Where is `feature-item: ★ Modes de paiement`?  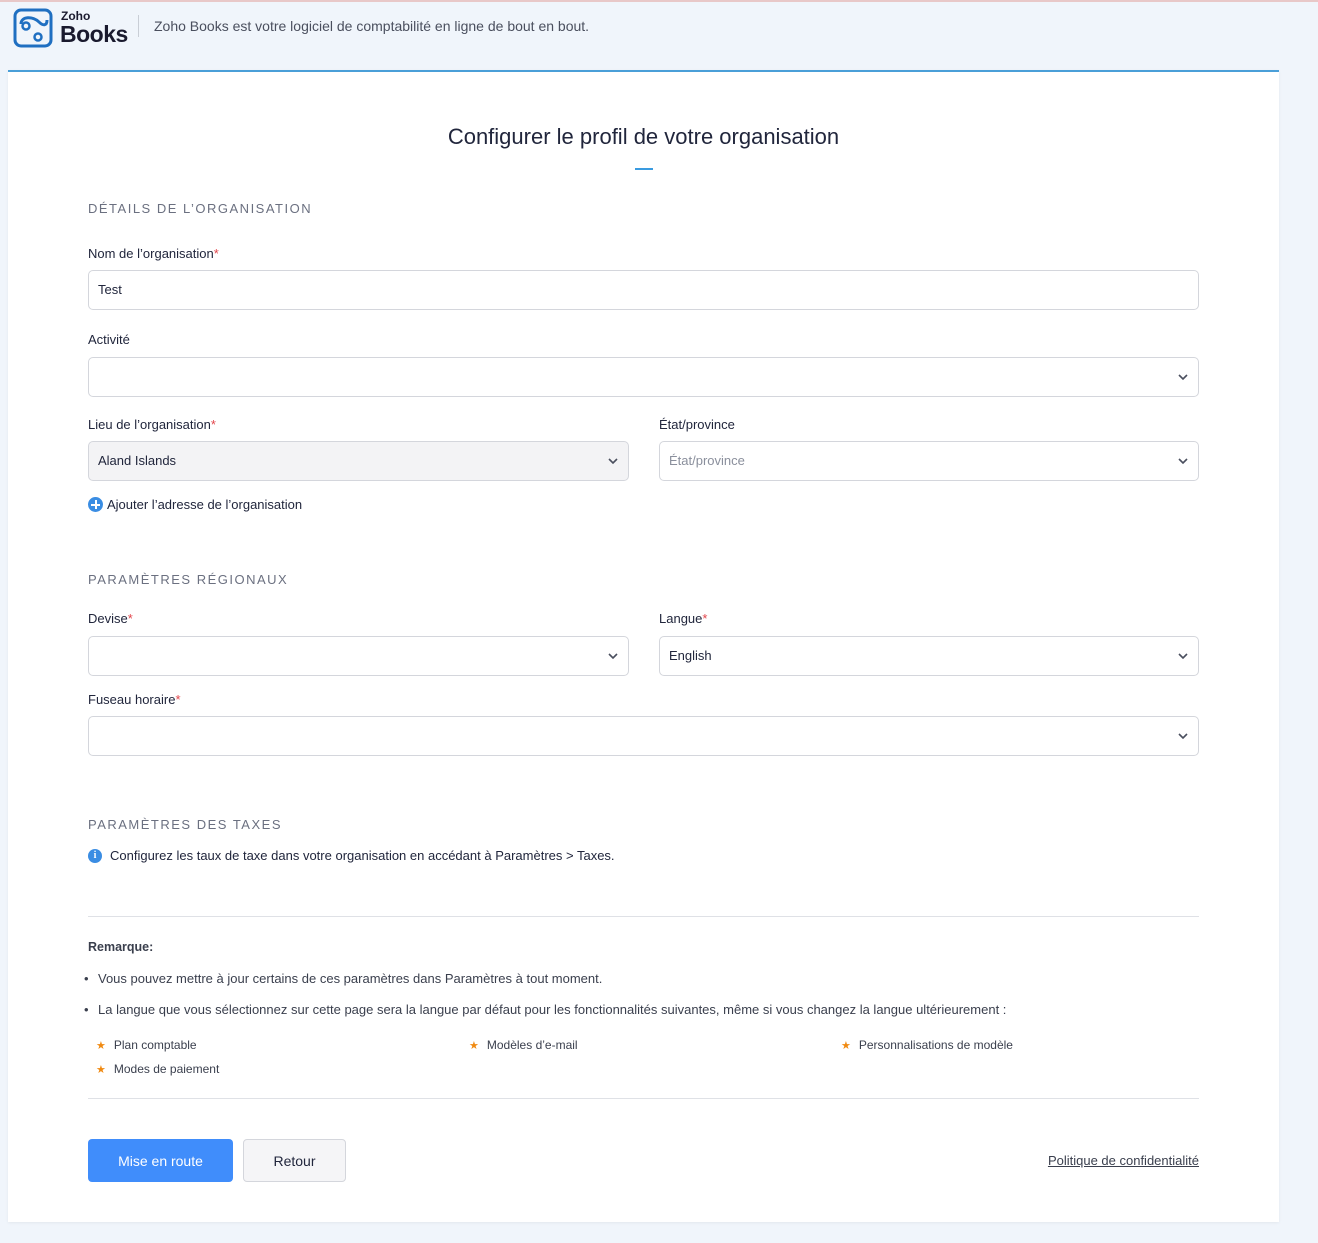
feature-item: ★ Modes de paiement is located at coordinates (158, 1069).